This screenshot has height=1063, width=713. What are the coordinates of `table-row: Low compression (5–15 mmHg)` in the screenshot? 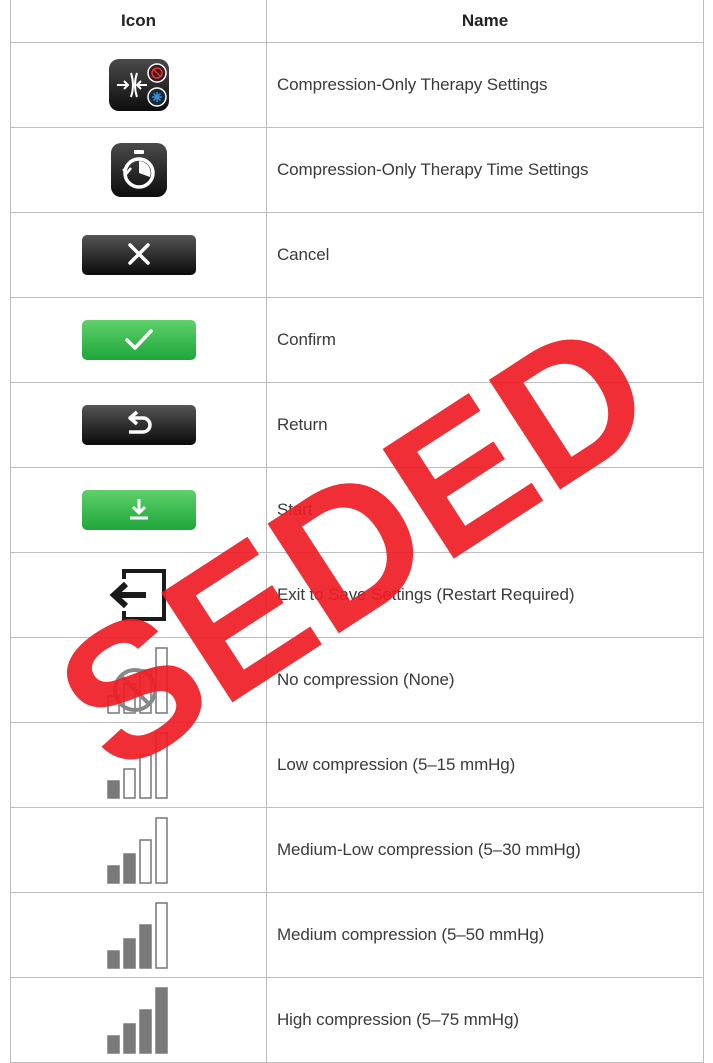 It's located at (357, 765).